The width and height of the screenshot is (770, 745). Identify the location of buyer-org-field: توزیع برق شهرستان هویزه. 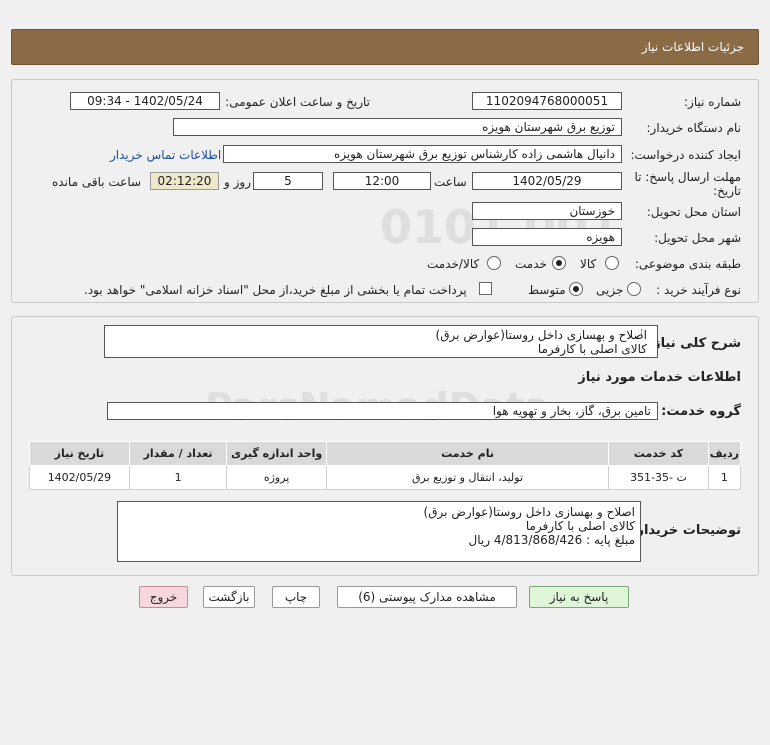
(397, 127).